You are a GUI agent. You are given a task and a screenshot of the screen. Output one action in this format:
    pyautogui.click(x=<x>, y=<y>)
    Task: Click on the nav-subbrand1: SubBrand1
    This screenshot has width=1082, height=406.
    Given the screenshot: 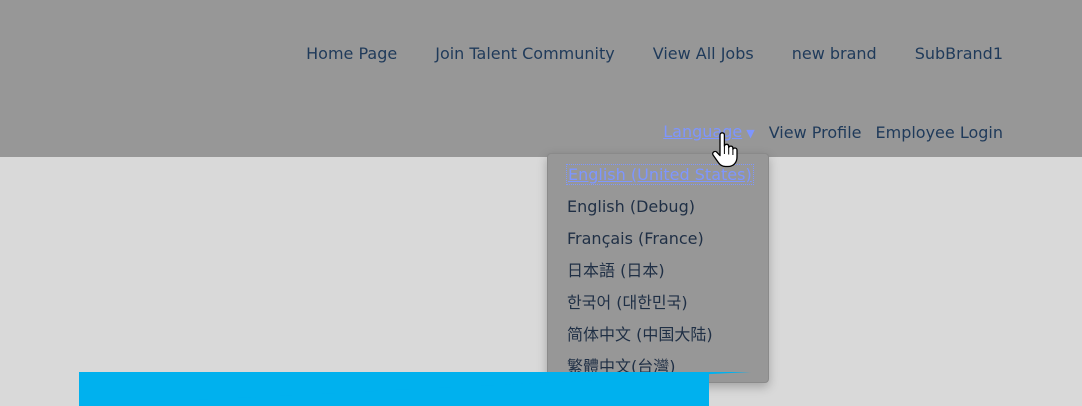 What is the action you would take?
    pyautogui.click(x=959, y=54)
    